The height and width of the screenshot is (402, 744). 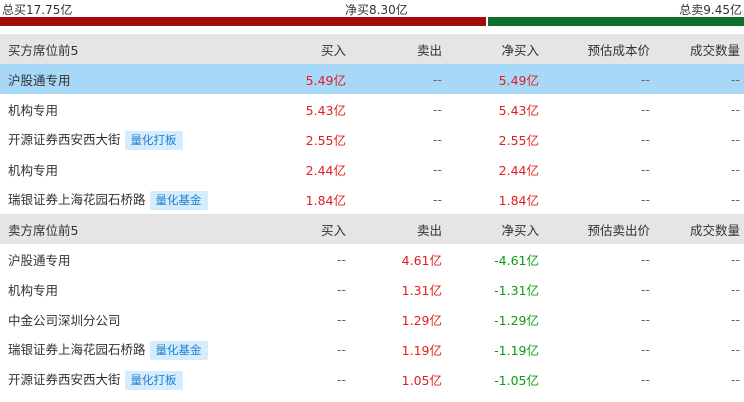 I want to click on net-amount: 2.44亿, so click(x=518, y=170).